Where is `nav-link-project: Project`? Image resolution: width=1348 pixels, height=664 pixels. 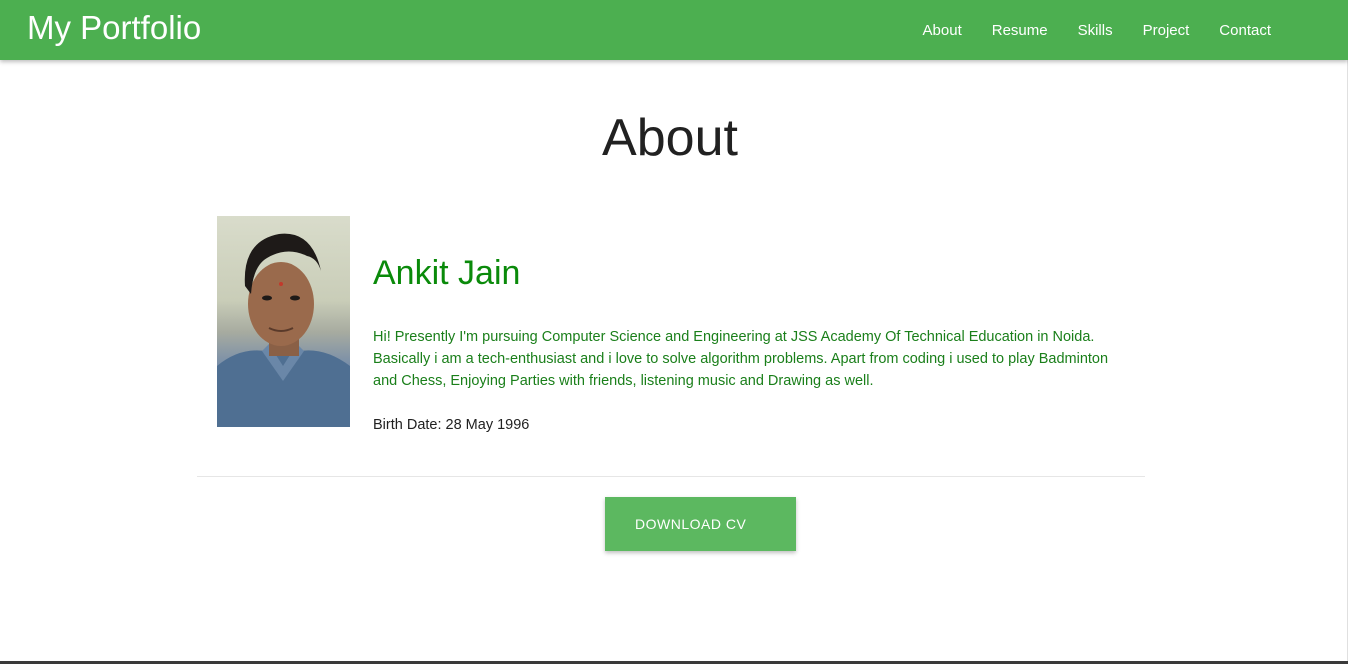 nav-link-project: Project is located at coordinates (1166, 30).